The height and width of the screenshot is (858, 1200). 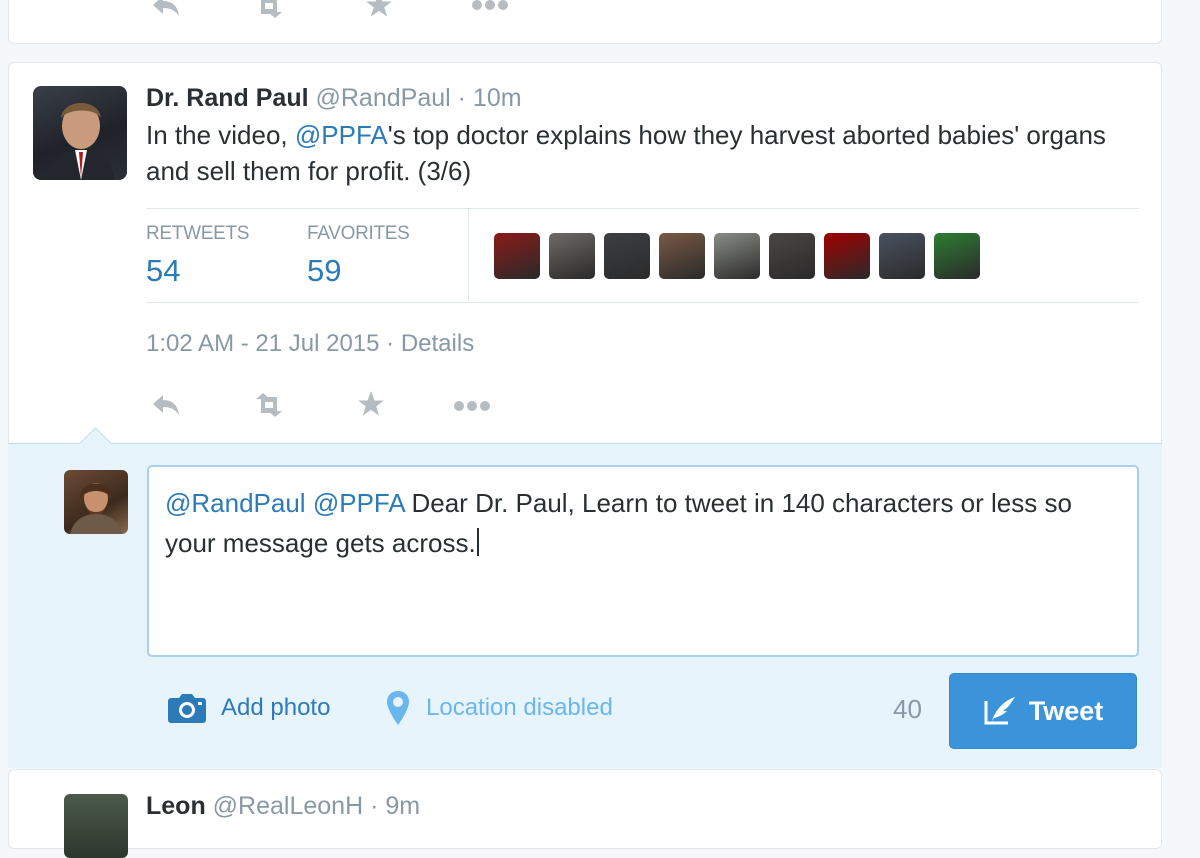 What do you see at coordinates (81, 141) in the screenshot?
I see `author-photo` at bounding box center [81, 141].